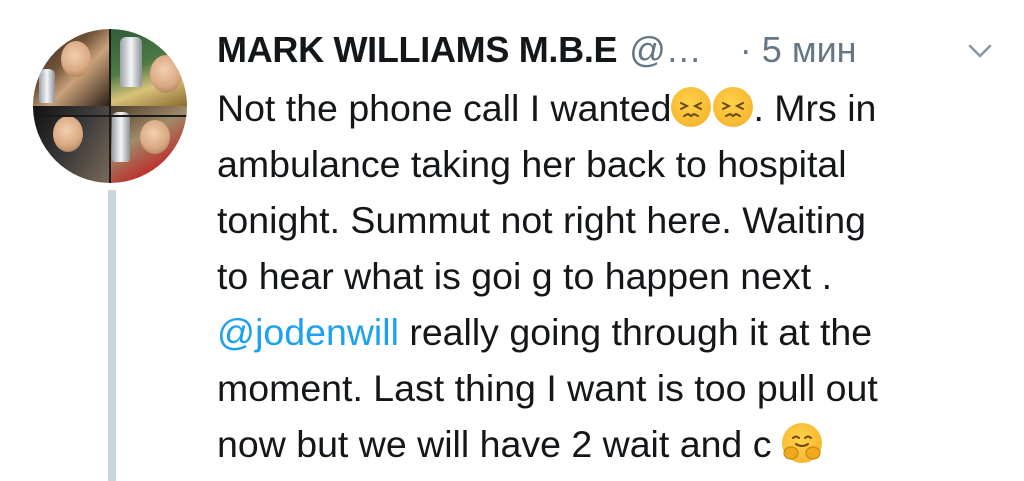 This screenshot has width=1024, height=481. Describe the element at coordinates (980, 51) in the screenshot. I see `chevron-down-icon` at that location.